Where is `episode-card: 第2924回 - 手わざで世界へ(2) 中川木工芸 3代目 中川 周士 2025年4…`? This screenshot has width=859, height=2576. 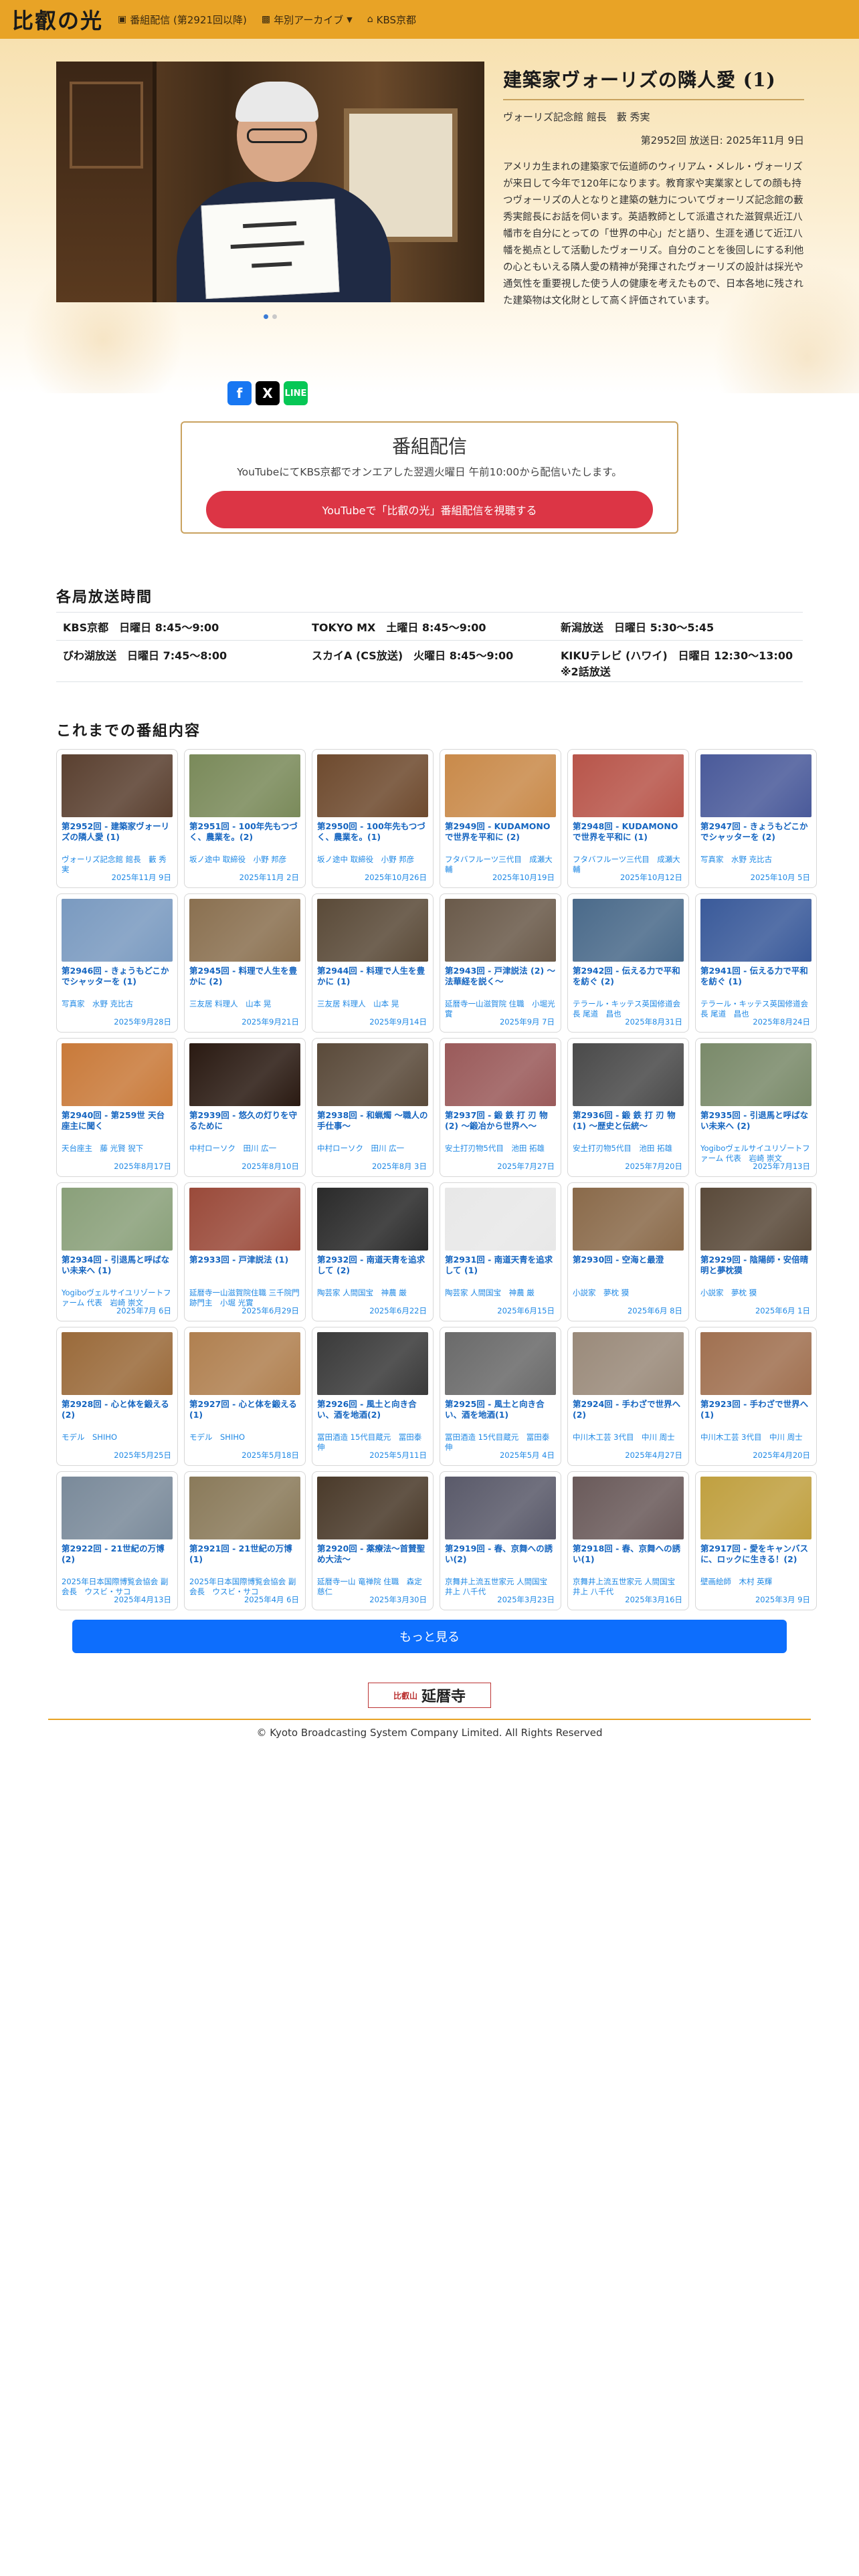
episode-card: 第2924回 - 手わざで世界へ(2) 中川木工芸 3代目 中川 周士 2025年4… is located at coordinates (628, 1397).